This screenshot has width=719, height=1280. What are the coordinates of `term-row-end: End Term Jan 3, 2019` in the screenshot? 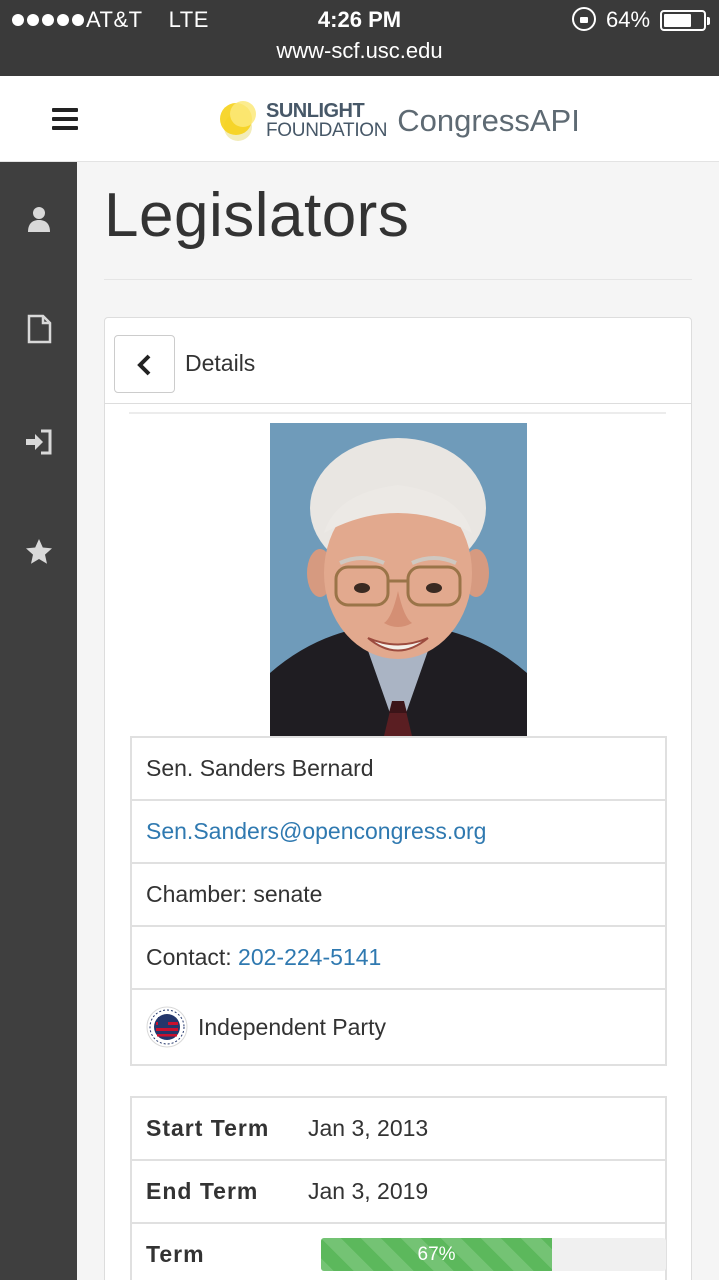 It's located at (398, 1192).